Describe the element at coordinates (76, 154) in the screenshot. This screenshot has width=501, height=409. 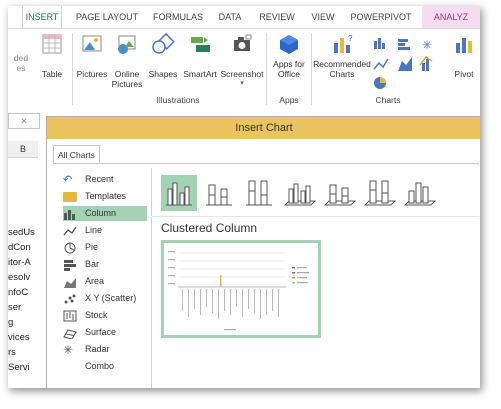
I see `tab-all-charts: All Charts` at that location.